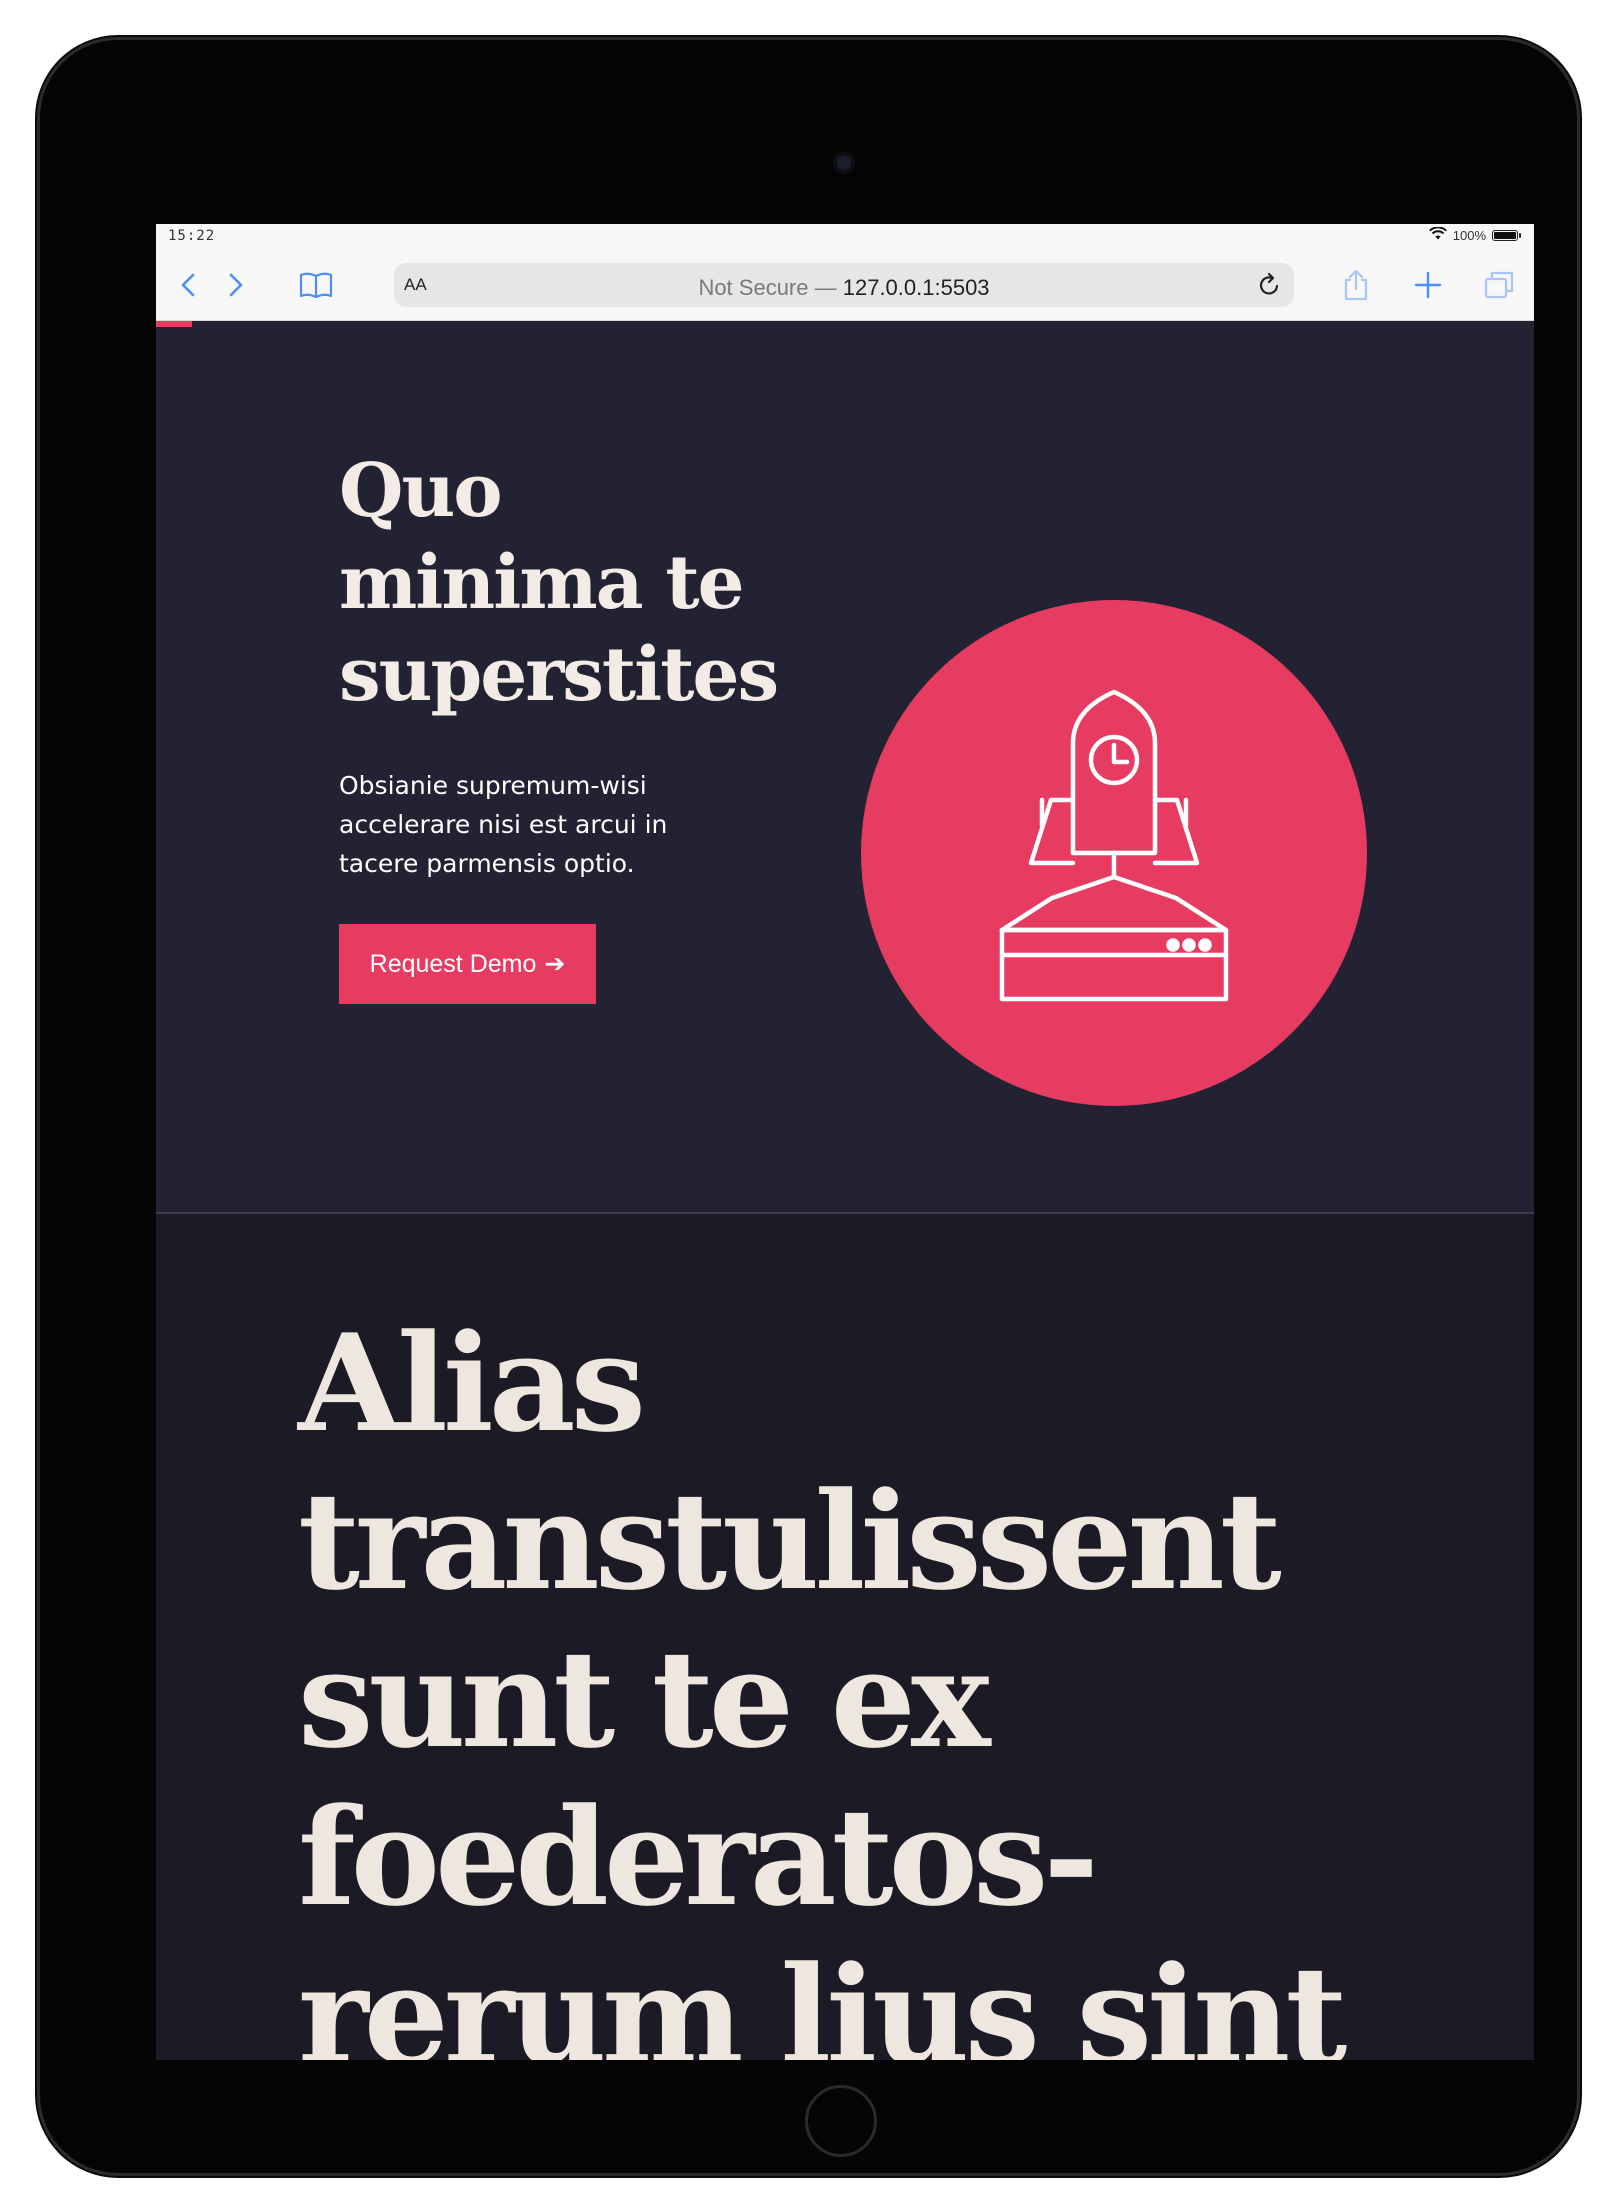 The image size is (1612, 2208). I want to click on browser-toolbar: AA Not Secure — 127.0.0.1:5503, so click(845, 285).